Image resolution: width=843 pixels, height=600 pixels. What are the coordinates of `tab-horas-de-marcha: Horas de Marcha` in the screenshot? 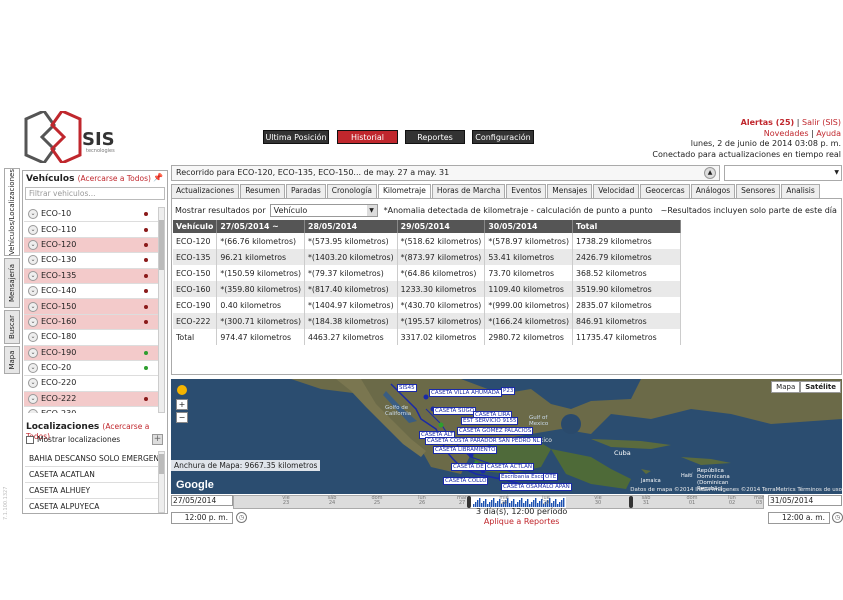 It's located at (468, 191).